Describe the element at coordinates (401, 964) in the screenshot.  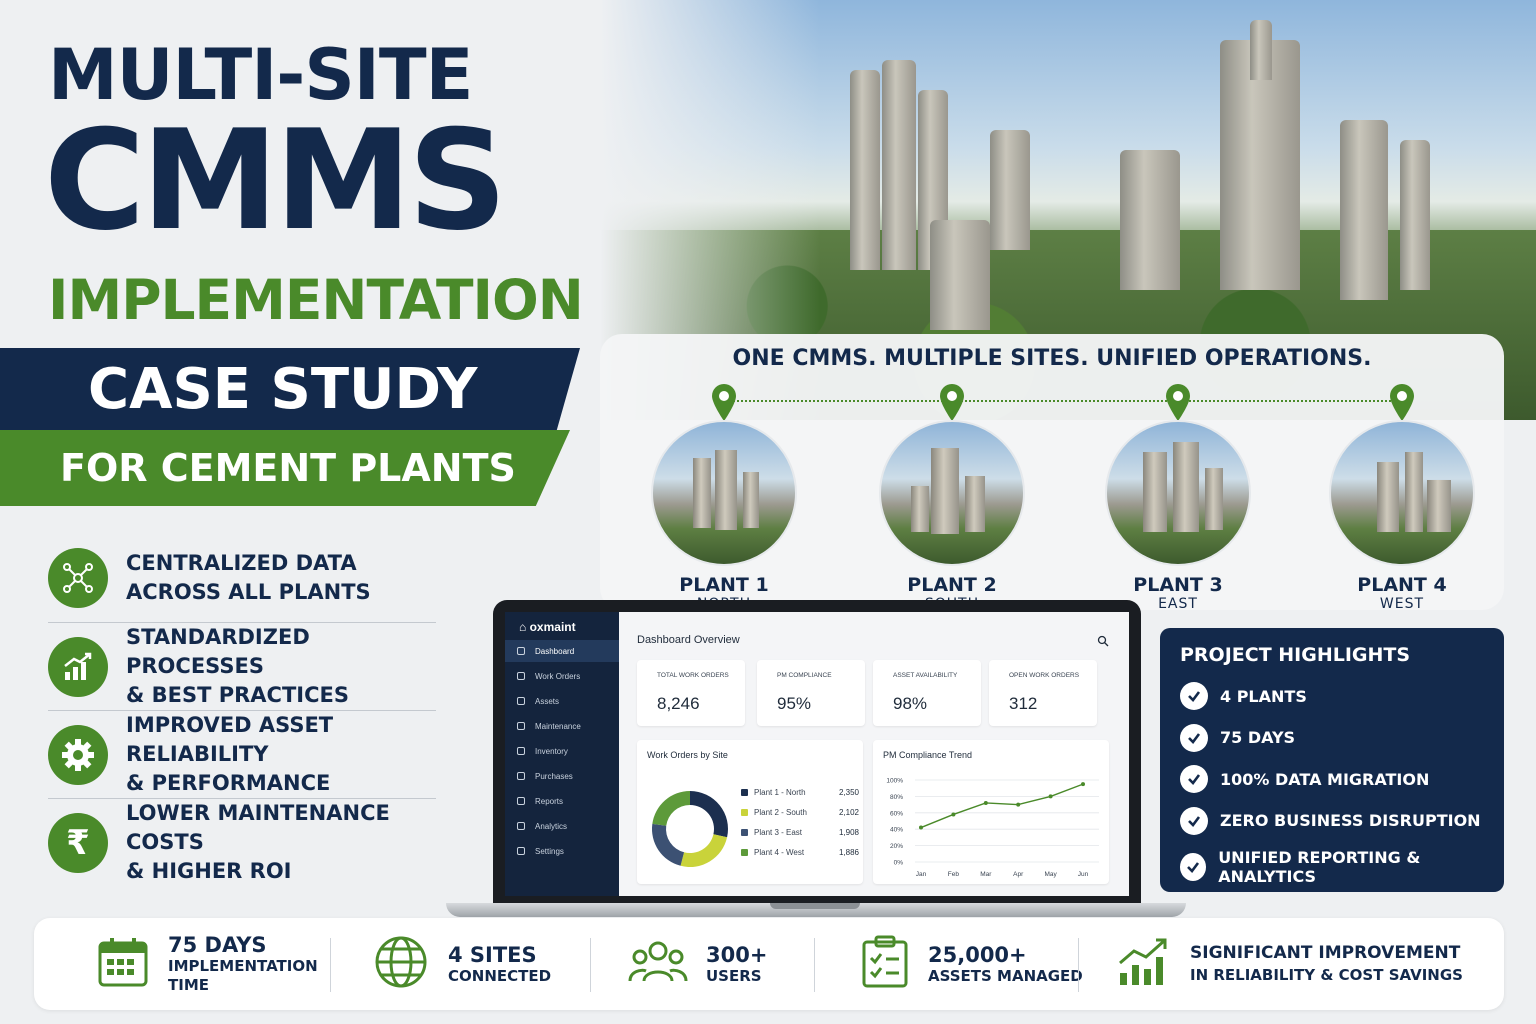
I see `globe-icon` at that location.